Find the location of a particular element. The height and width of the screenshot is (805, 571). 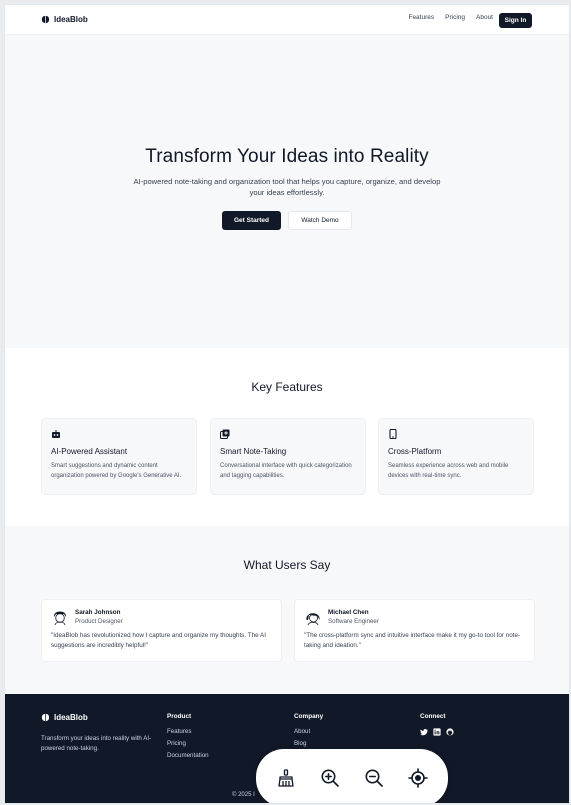

floating-toolbar is located at coordinates (352, 776).